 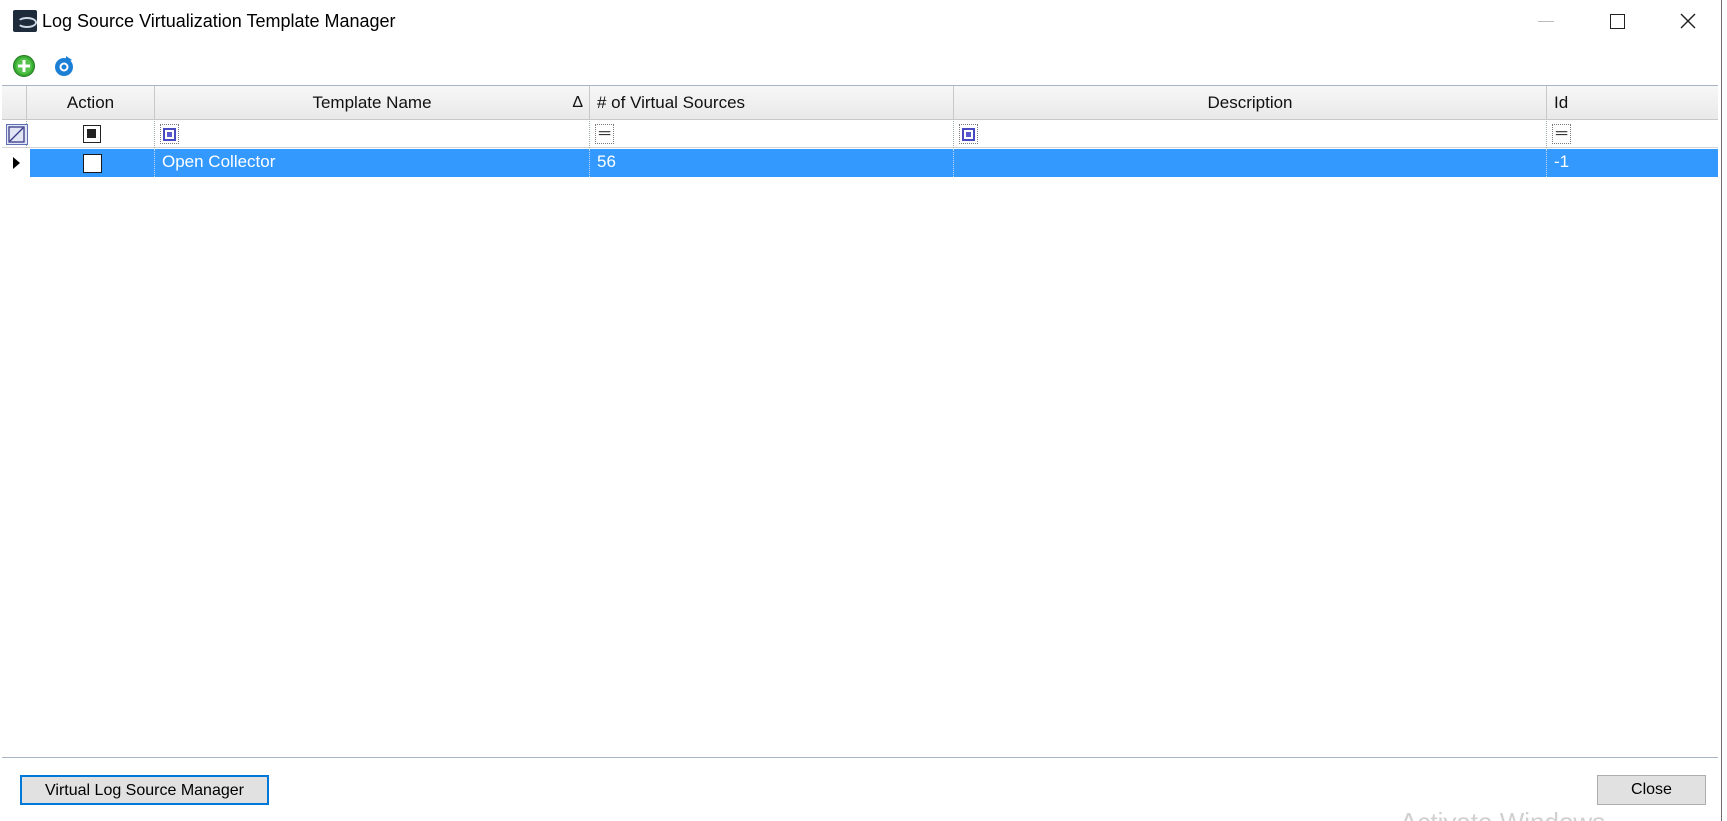 I want to click on virtual-log-source-manager-button: Virtual Log Source Manager, so click(x=144, y=790).